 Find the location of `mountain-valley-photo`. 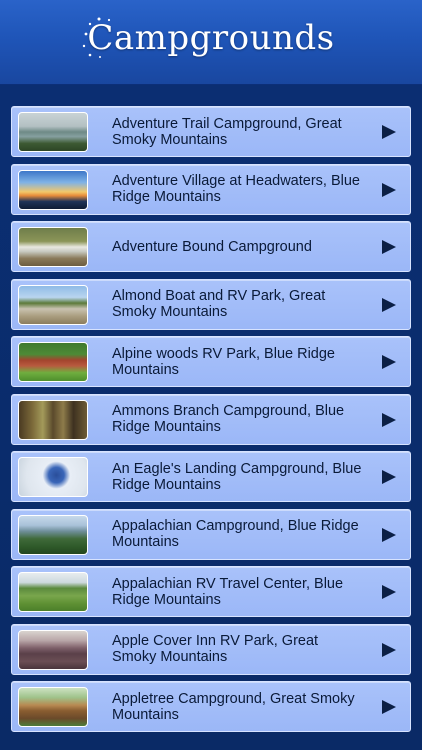

mountain-valley-photo is located at coordinates (53, 534).